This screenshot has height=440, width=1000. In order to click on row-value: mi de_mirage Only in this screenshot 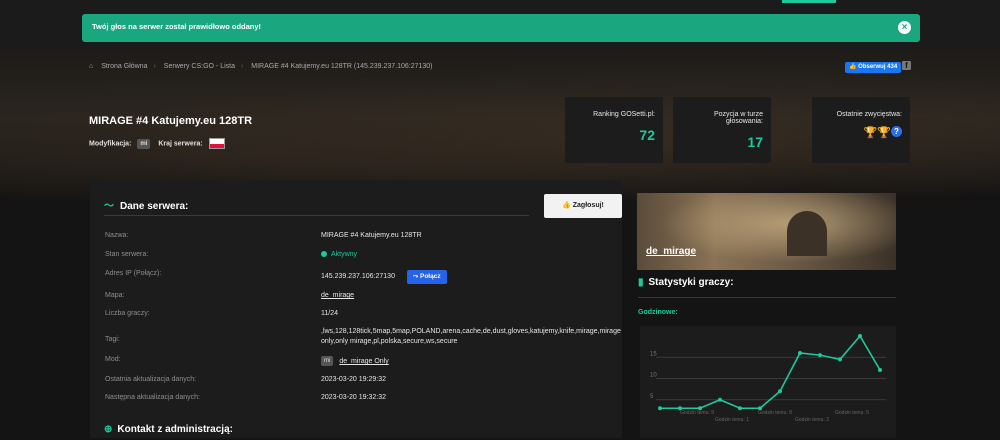, I will do `click(471, 361)`.